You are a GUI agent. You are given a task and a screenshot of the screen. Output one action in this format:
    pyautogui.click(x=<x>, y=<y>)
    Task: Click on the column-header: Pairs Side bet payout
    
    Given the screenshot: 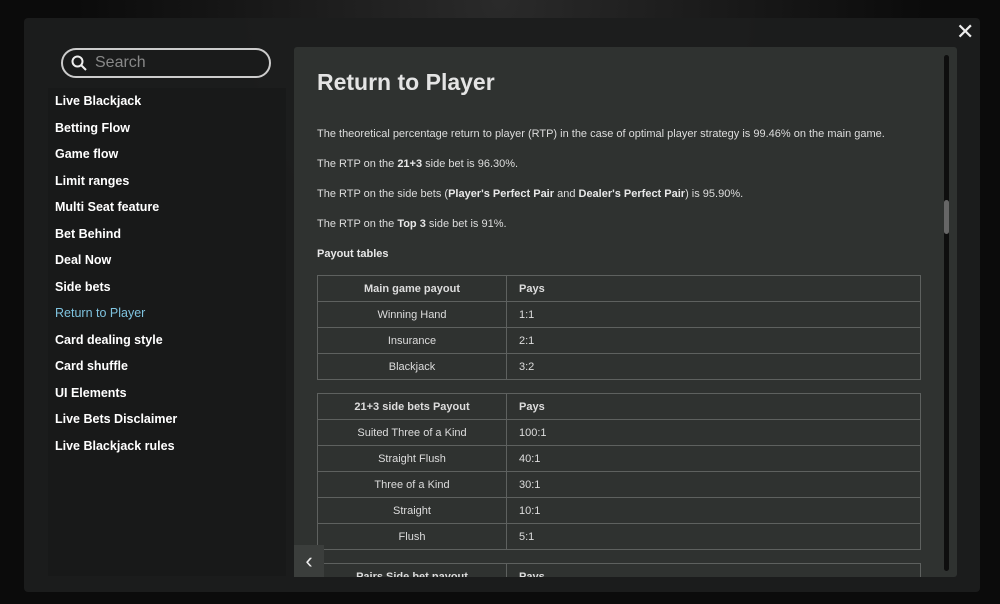 What is the action you would take?
    pyautogui.click(x=412, y=570)
    